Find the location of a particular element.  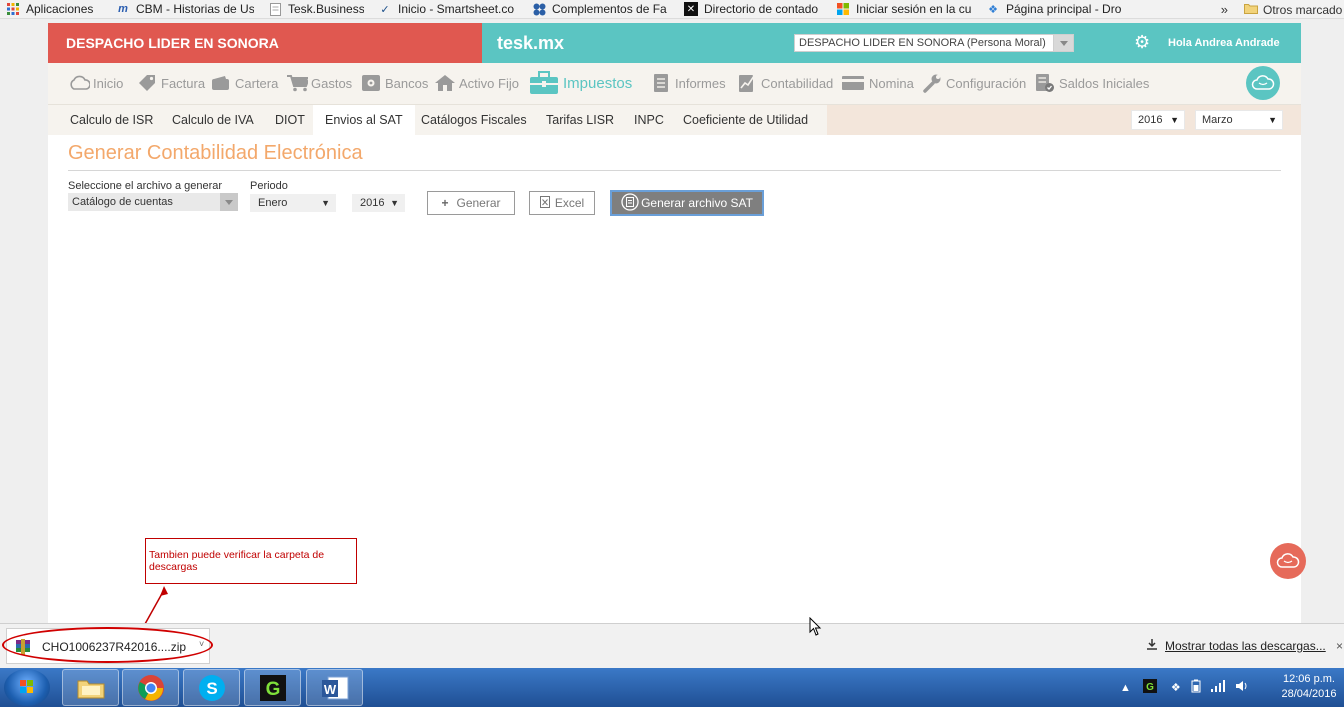

page-icon is located at coordinates (275, 9).